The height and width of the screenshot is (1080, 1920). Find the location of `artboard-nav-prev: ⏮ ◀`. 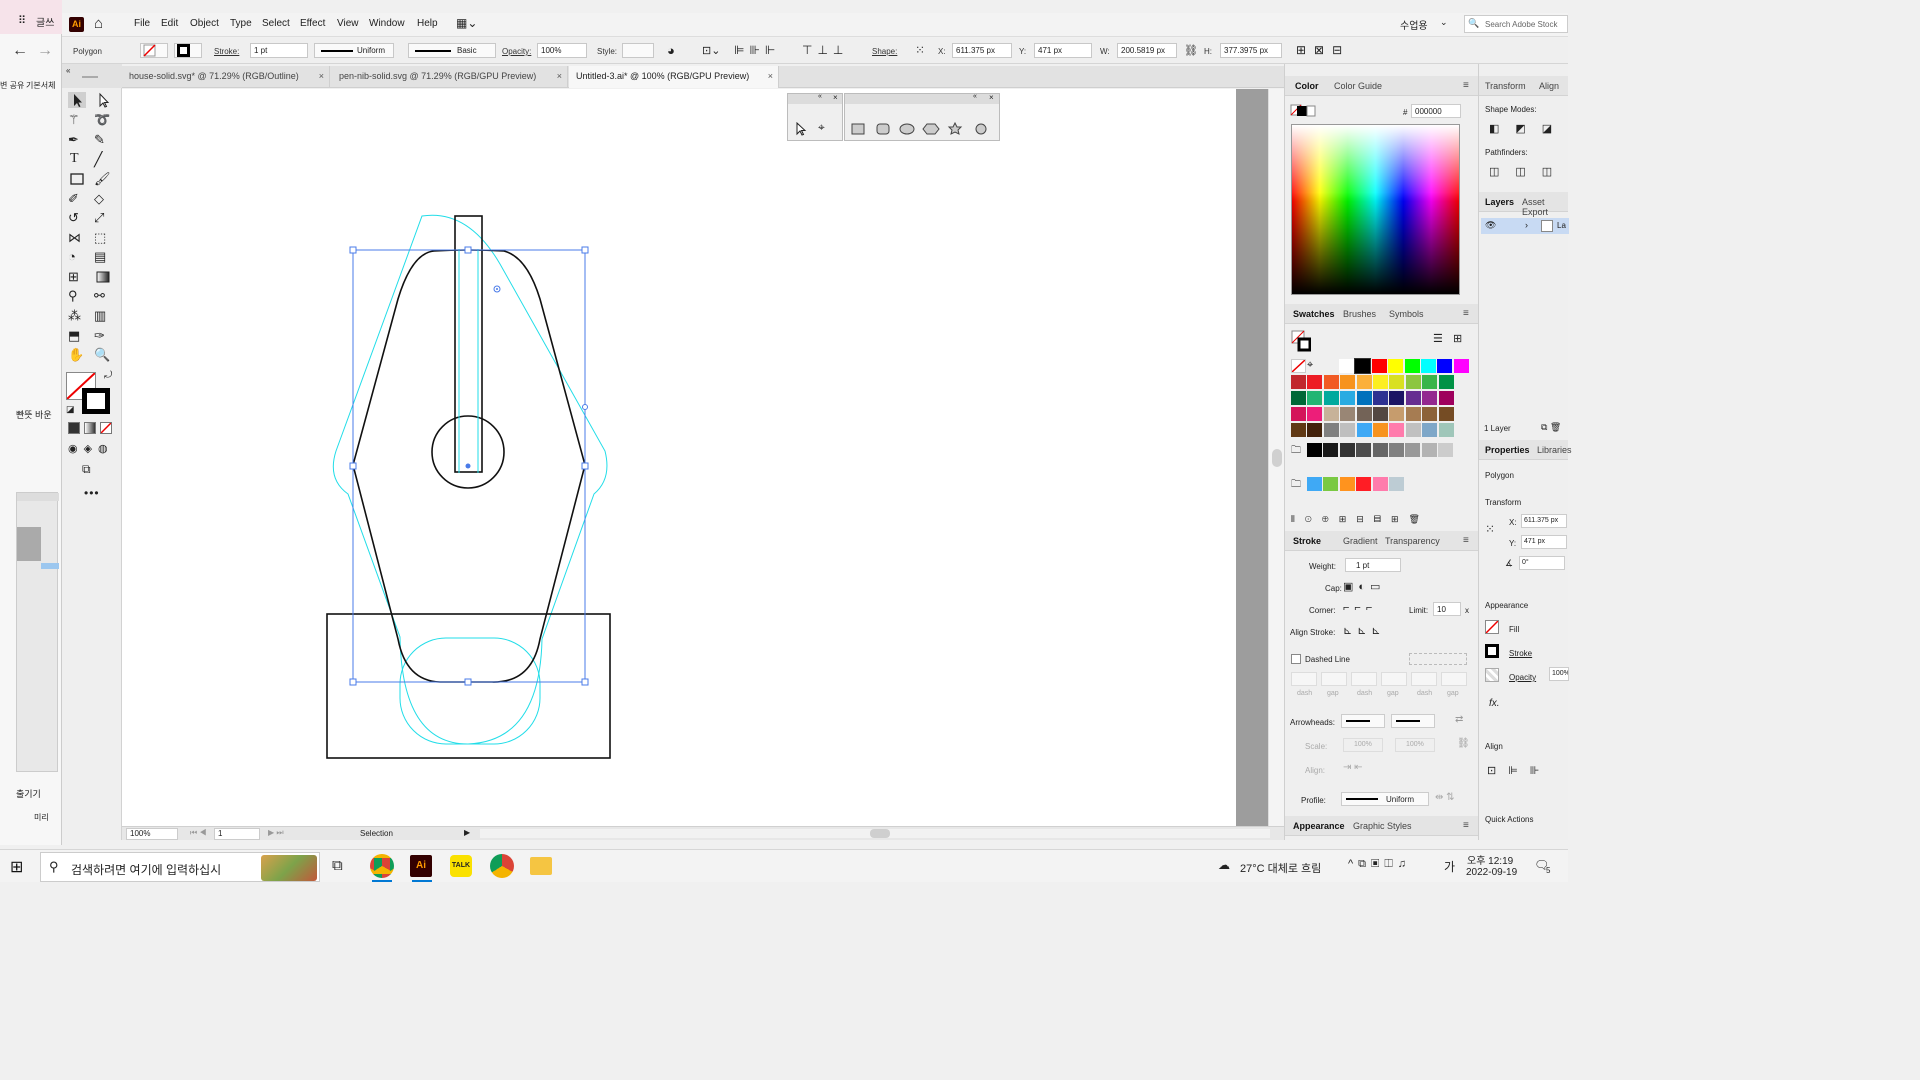

artboard-nav-prev: ⏮ ◀ is located at coordinates (198, 833).